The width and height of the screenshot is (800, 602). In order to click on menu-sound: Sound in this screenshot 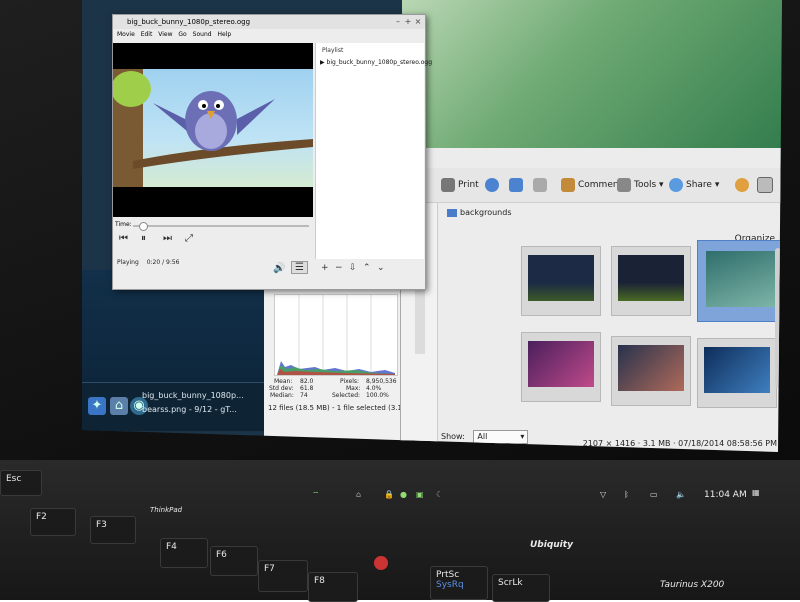, I will do `click(202, 34)`.